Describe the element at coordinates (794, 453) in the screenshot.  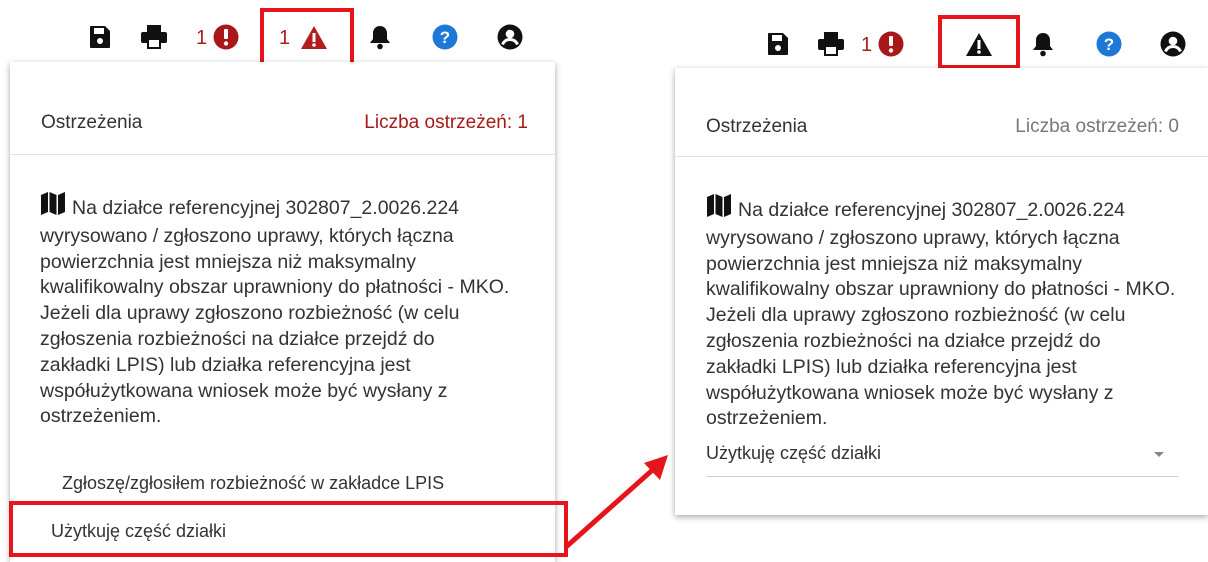
I see `select-value: Użytkuję część działki` at that location.